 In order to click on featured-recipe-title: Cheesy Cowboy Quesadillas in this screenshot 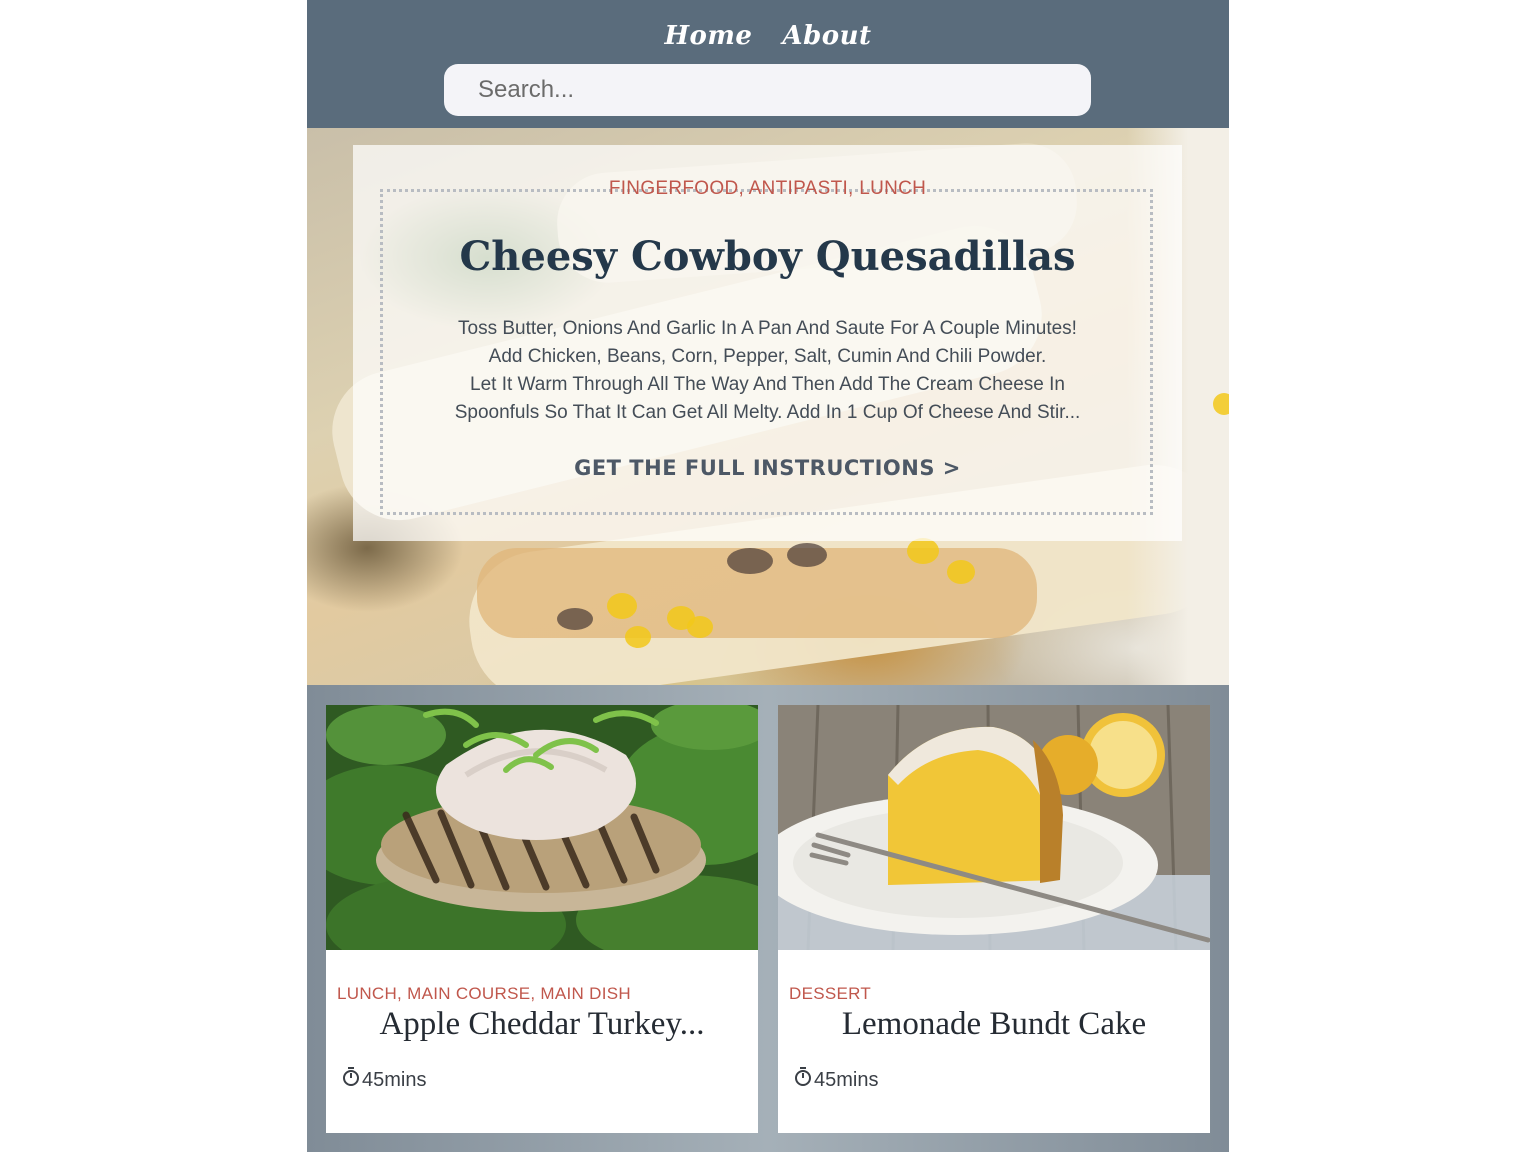, I will do `click(767, 256)`.